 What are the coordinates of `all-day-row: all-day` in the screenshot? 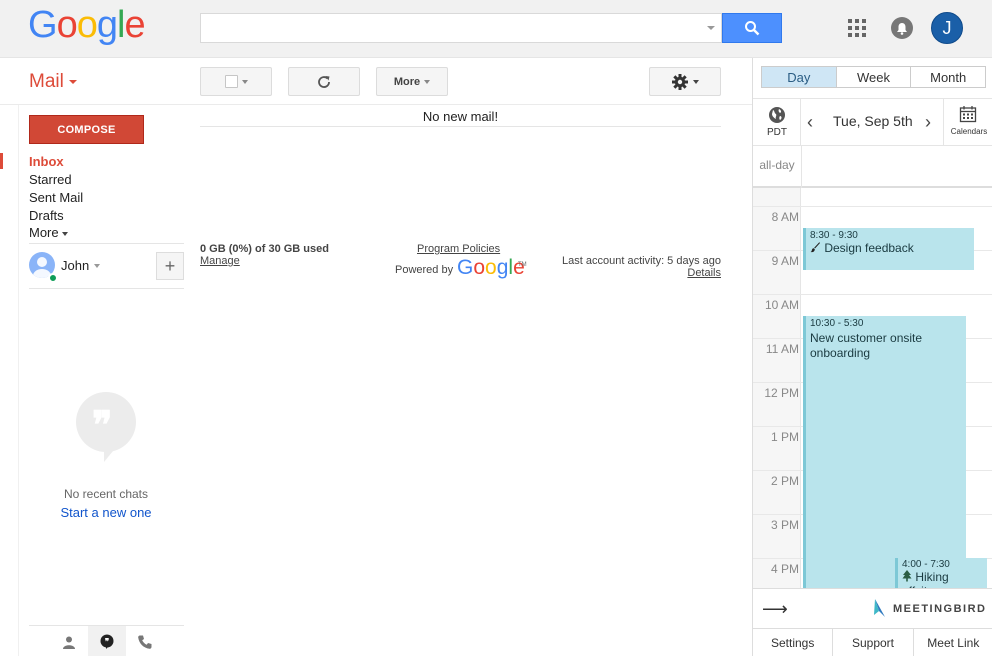 It's located at (872, 167).